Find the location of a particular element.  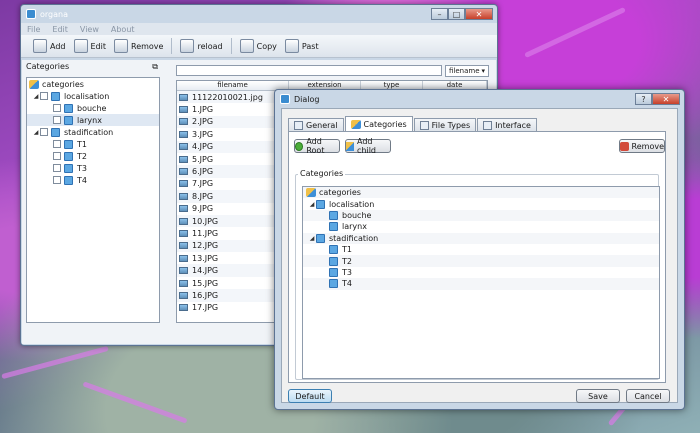

sort-select: filename ▾ is located at coordinates (467, 71).